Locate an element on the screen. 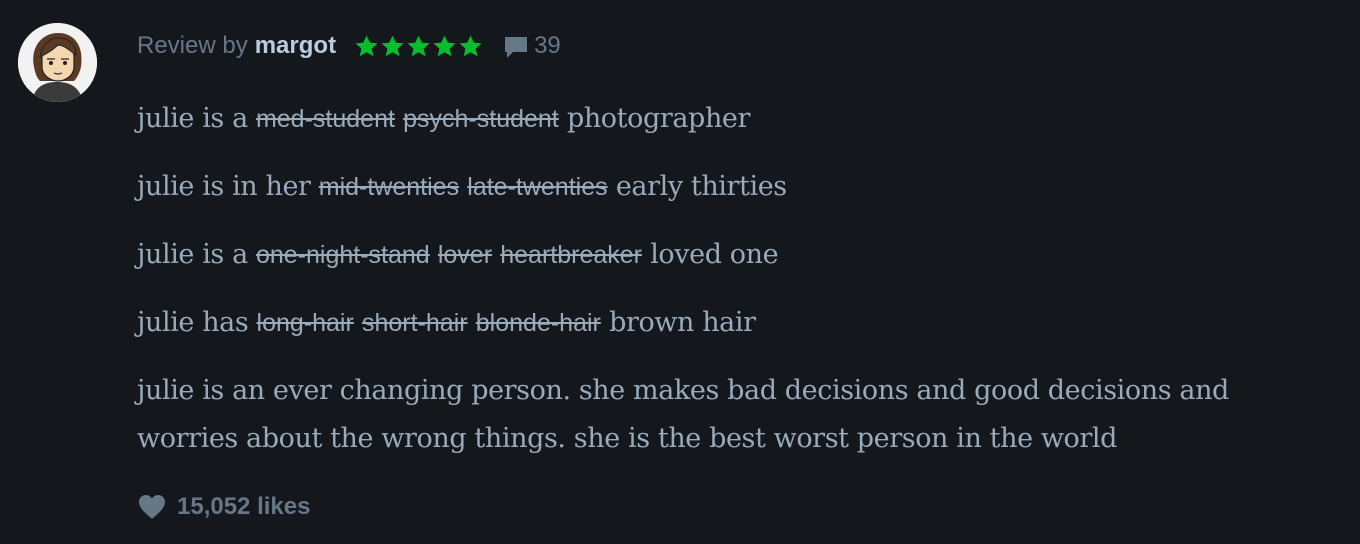 Image resolution: width=1360 pixels, height=544 pixels. line-suffix: early thirties is located at coordinates (701, 186).